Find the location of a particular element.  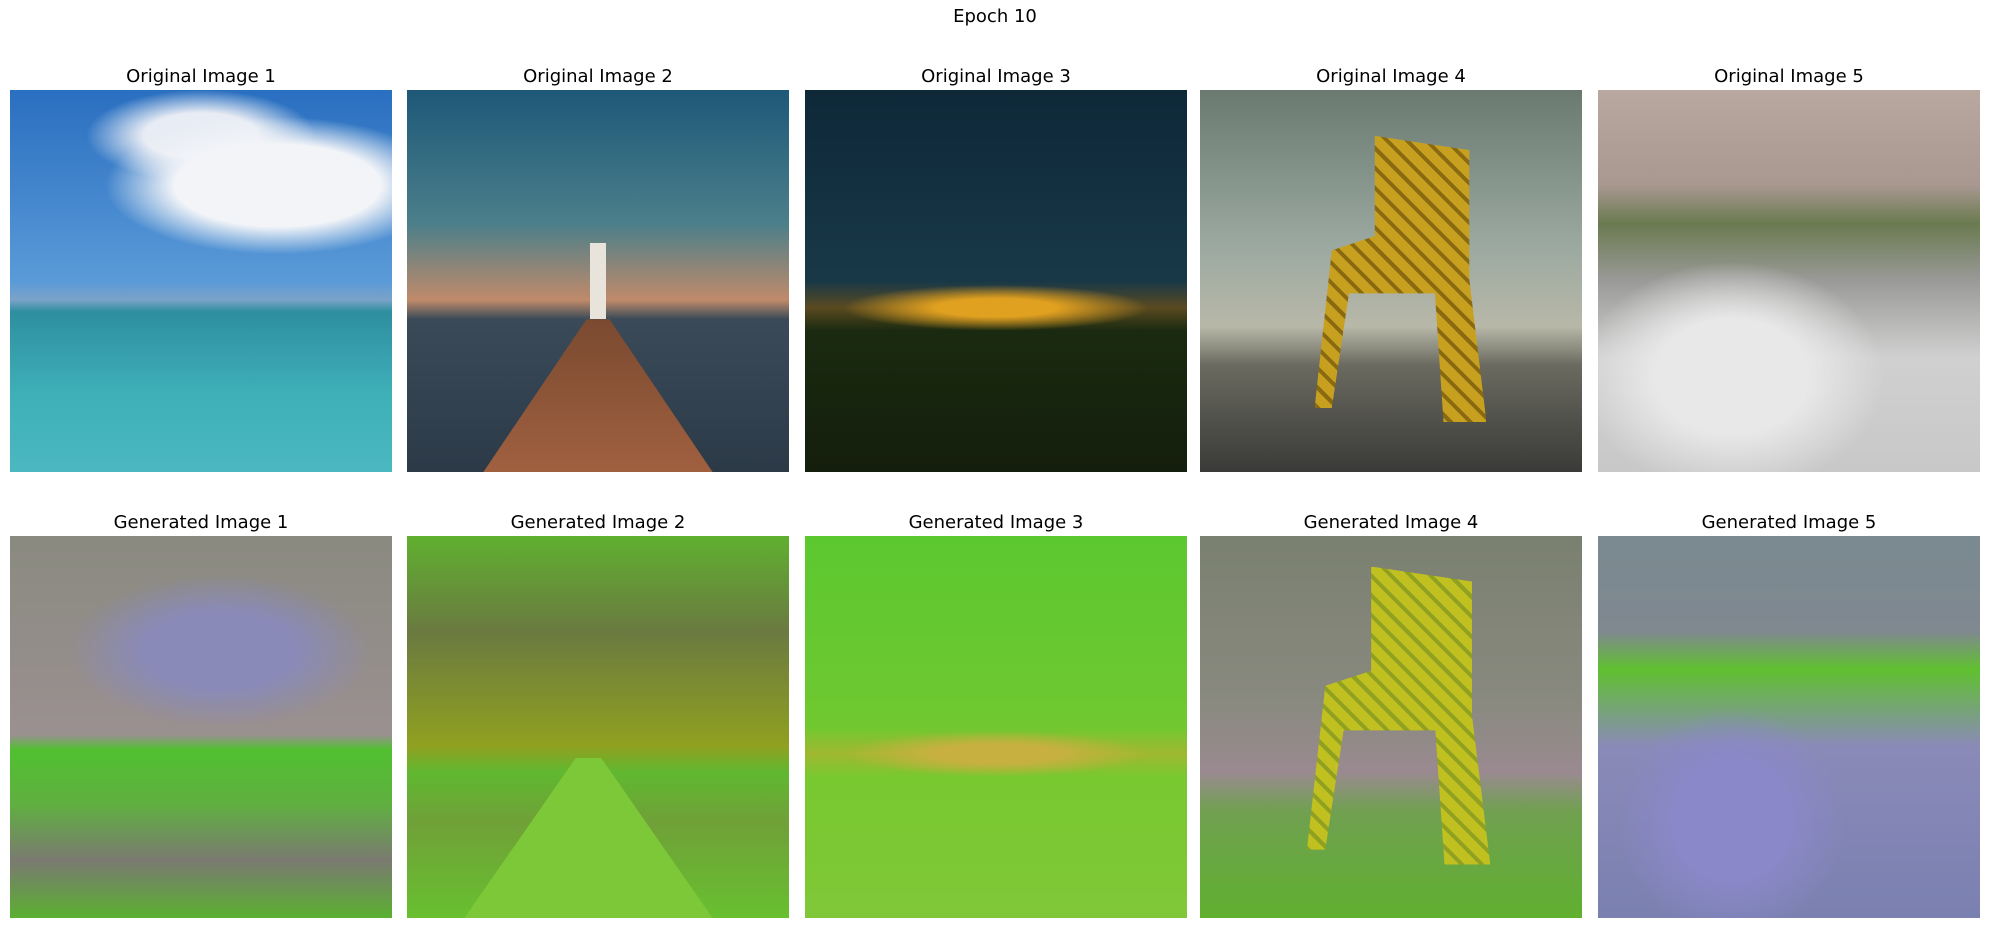

panel-title: Generated Image 5 is located at coordinates (1789, 522).